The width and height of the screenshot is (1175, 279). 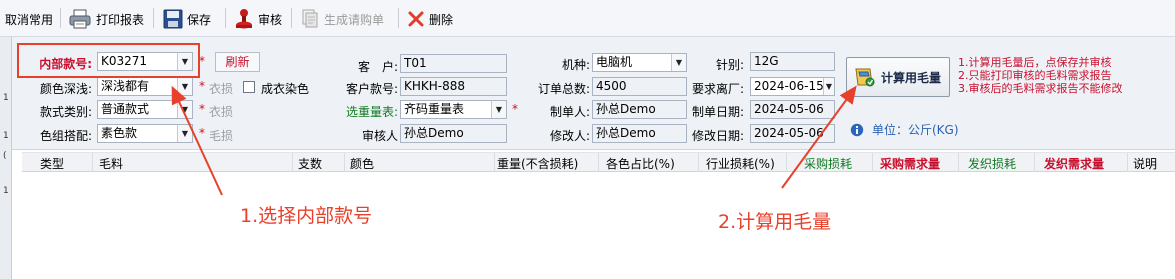 I want to click on arrow-to-internal-style, so click(x=197, y=140).